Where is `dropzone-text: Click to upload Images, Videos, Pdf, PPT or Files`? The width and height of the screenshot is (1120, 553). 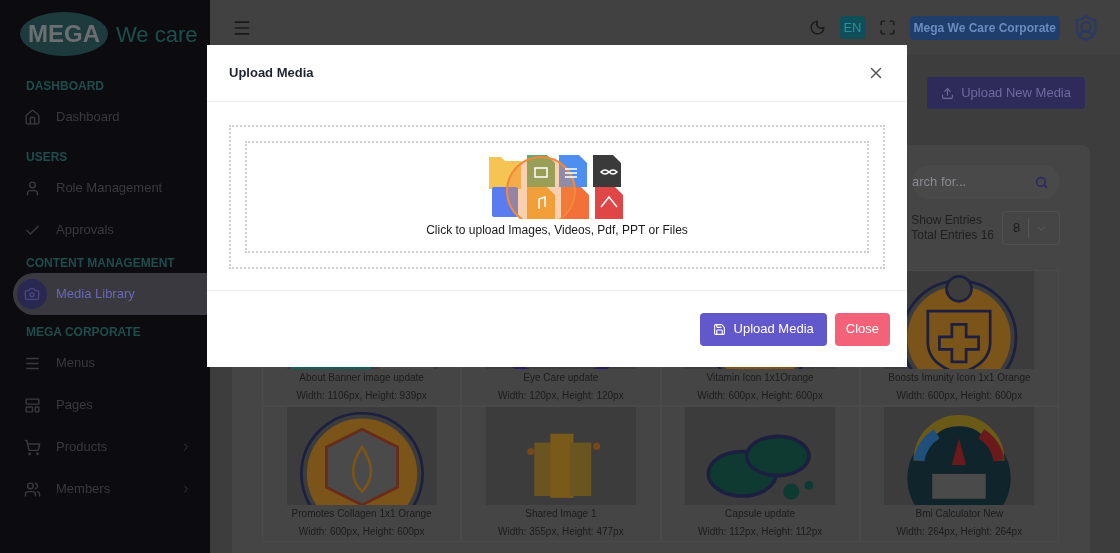 dropzone-text: Click to upload Images, Videos, Pdf, PPT or Files is located at coordinates (557, 230).